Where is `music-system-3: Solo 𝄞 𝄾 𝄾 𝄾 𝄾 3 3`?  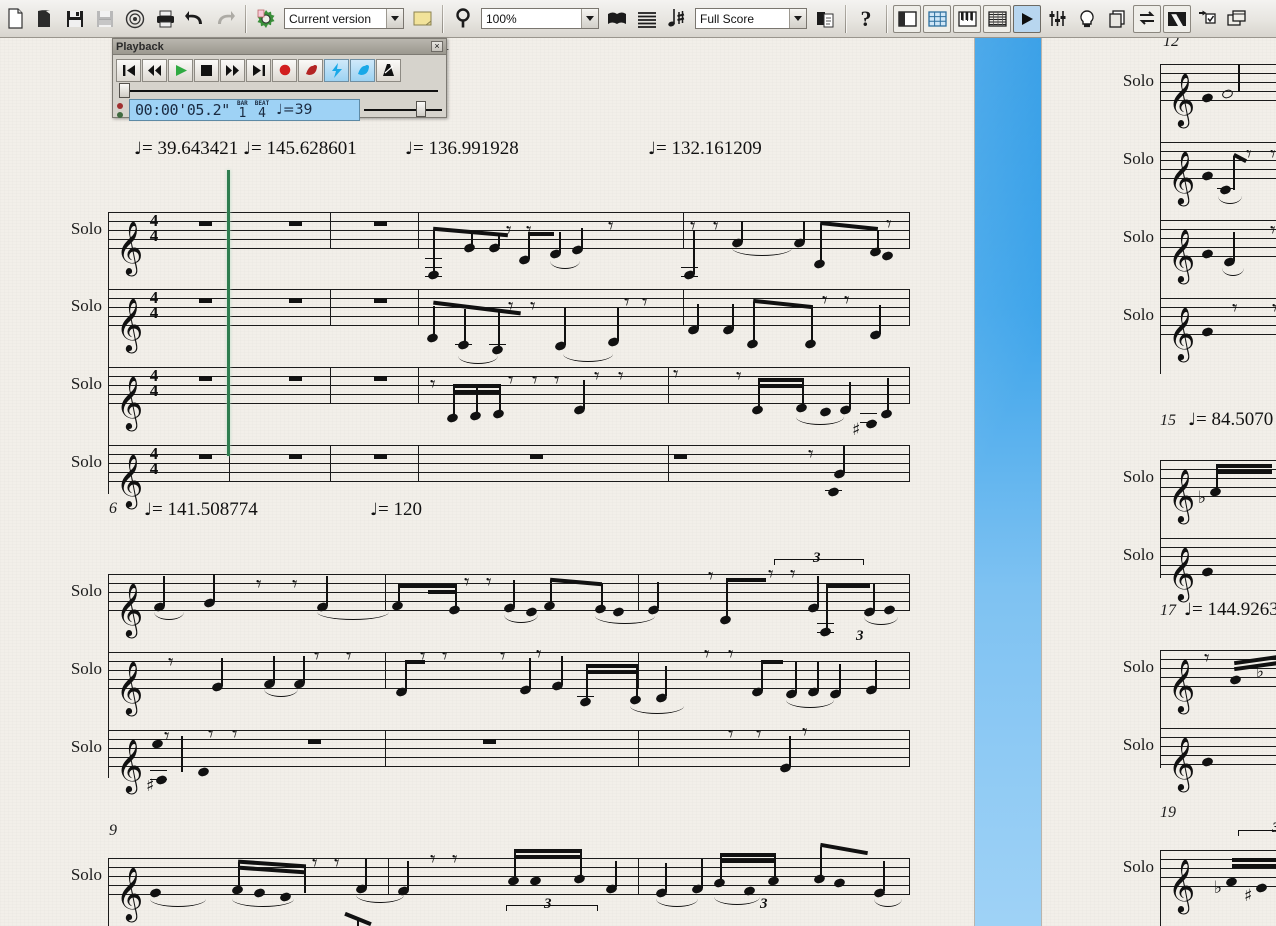 music-system-3: Solo 𝄞 𝄾 𝄾 𝄾 𝄾 3 3 is located at coordinates (490, 869).